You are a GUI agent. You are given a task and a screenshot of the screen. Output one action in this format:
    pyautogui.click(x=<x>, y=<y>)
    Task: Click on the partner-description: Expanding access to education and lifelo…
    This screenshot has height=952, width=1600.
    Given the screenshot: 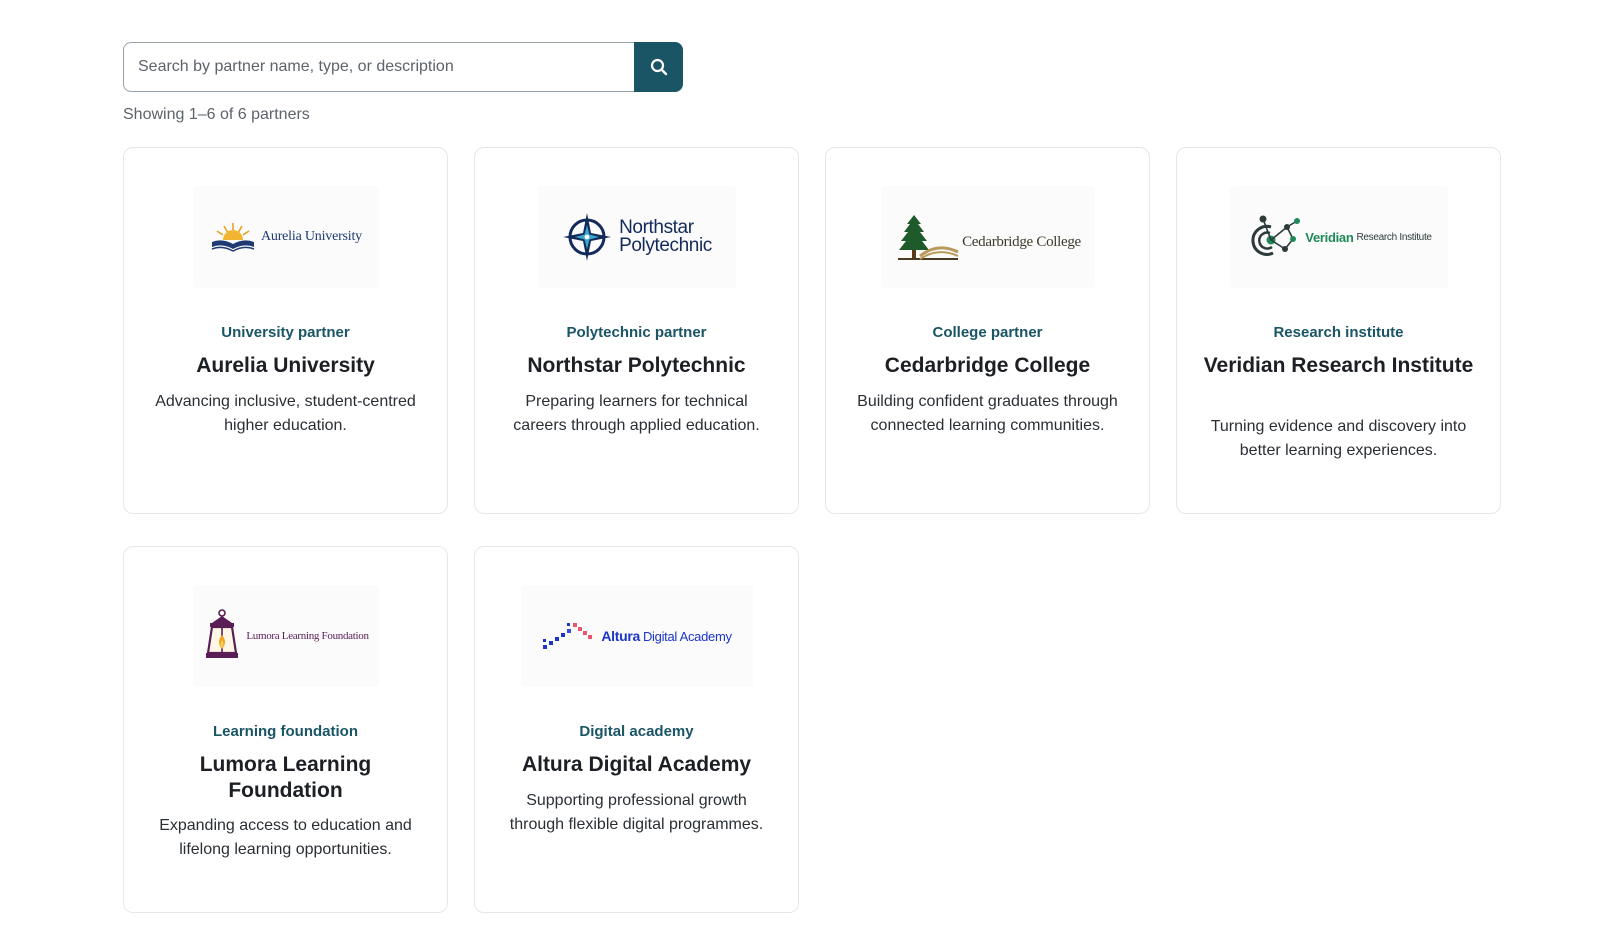 What is the action you would take?
    pyautogui.click(x=285, y=837)
    